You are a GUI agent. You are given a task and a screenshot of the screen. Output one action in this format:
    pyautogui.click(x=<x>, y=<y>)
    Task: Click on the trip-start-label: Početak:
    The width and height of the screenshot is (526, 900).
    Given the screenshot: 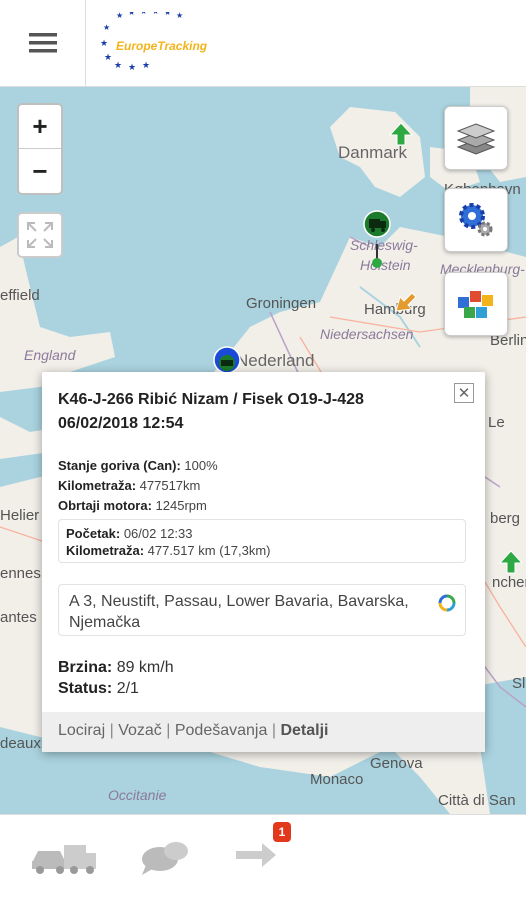 What is the action you would take?
    pyautogui.click(x=93, y=533)
    